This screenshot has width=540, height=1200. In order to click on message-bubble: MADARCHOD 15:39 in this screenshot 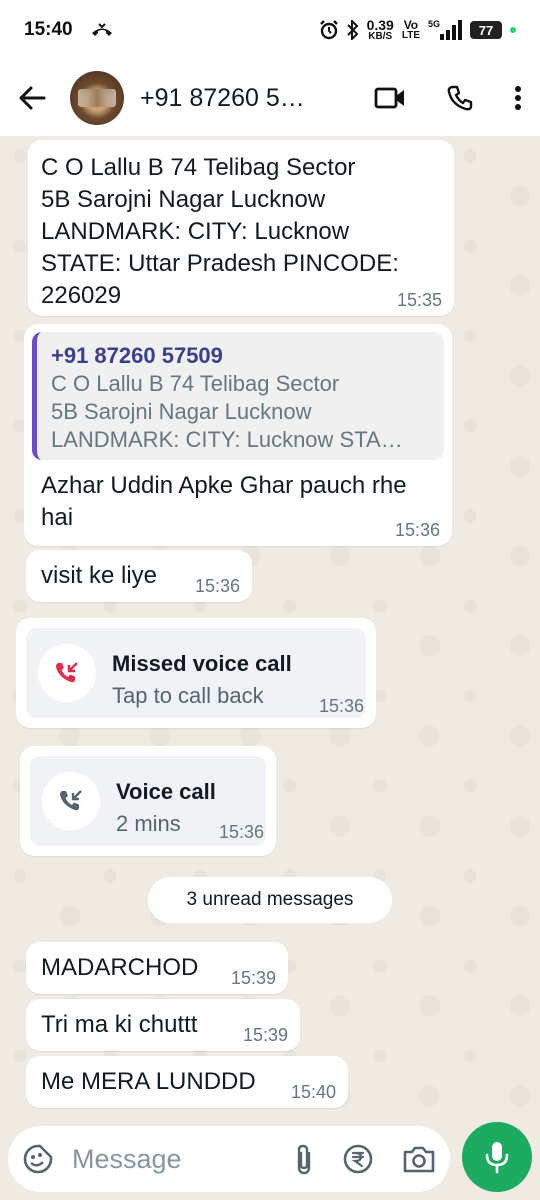, I will do `click(157, 968)`.